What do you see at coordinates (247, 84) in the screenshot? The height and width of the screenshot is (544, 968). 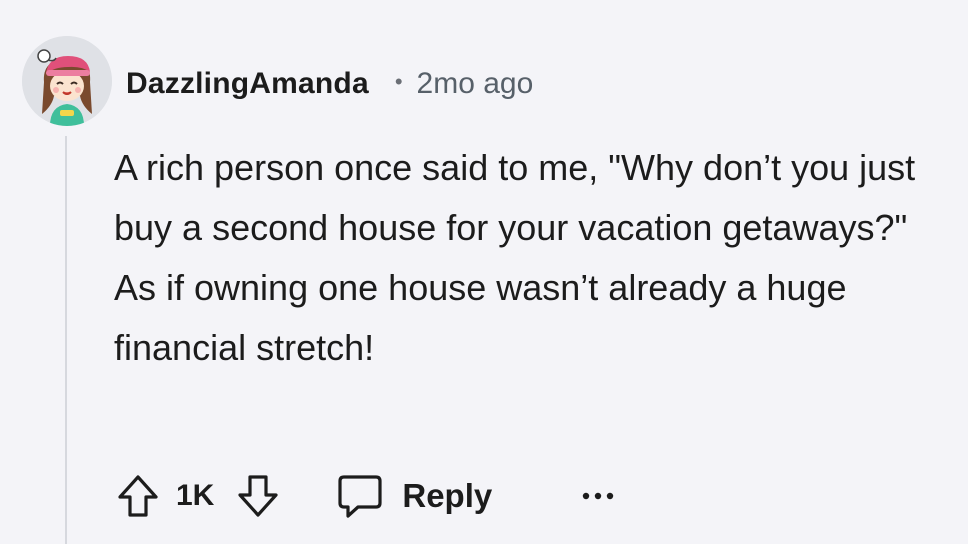 I see `username: DazzlingAmanda` at bounding box center [247, 84].